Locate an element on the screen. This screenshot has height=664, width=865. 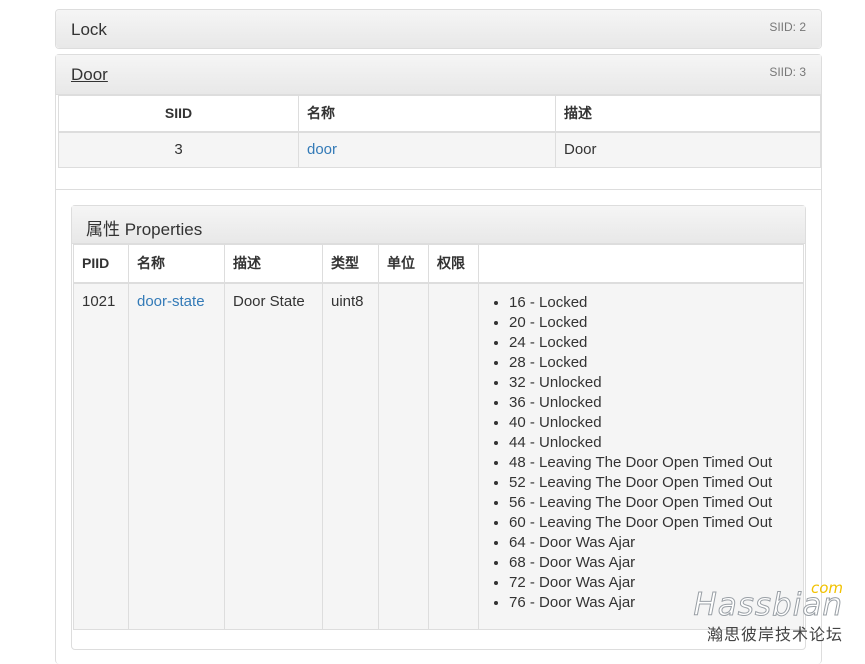
cell-desc: Door State is located at coordinates (273, 456).